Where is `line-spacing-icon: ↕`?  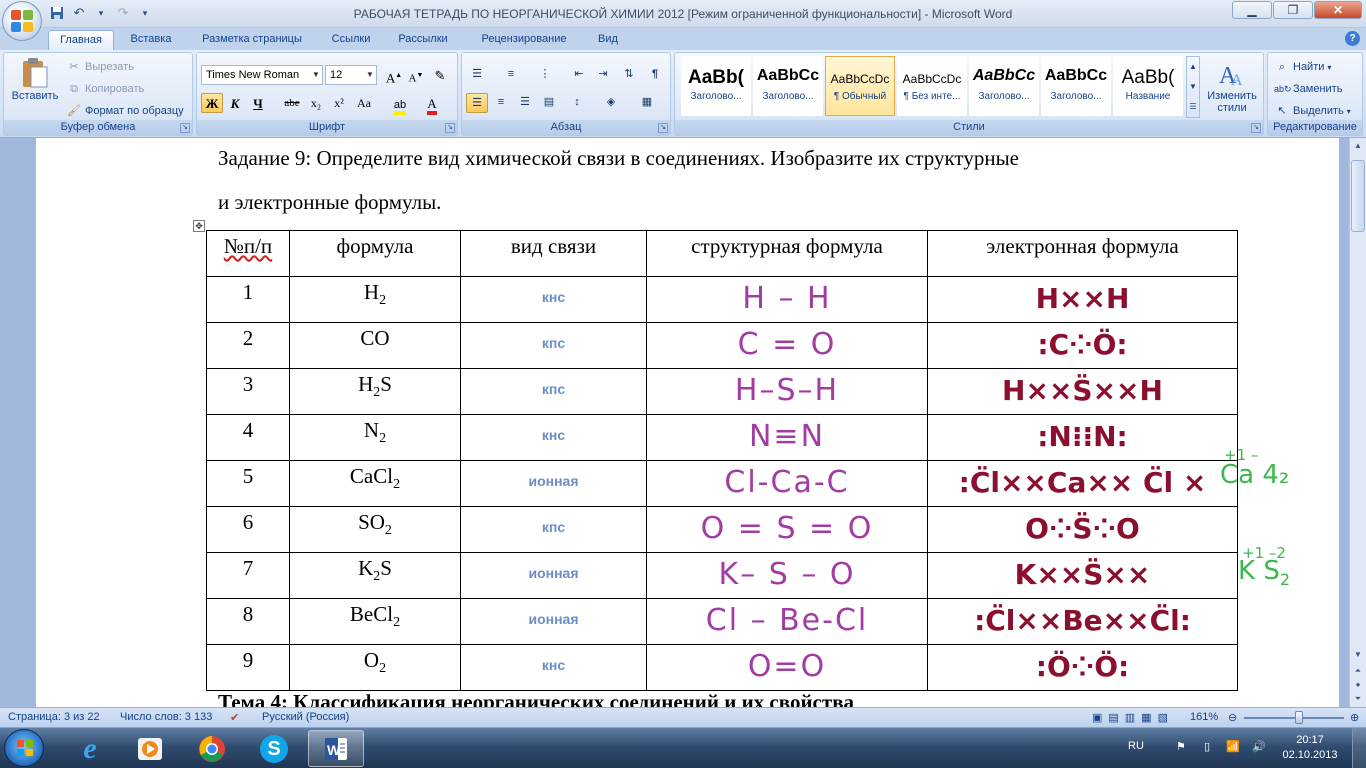 line-spacing-icon: ↕ is located at coordinates (577, 103).